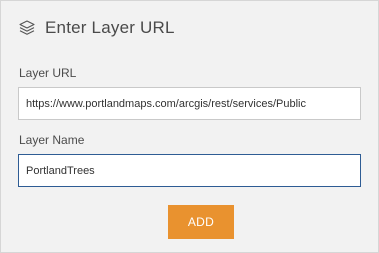 The width and height of the screenshot is (379, 253). I want to click on layer-name-input, so click(189, 170).